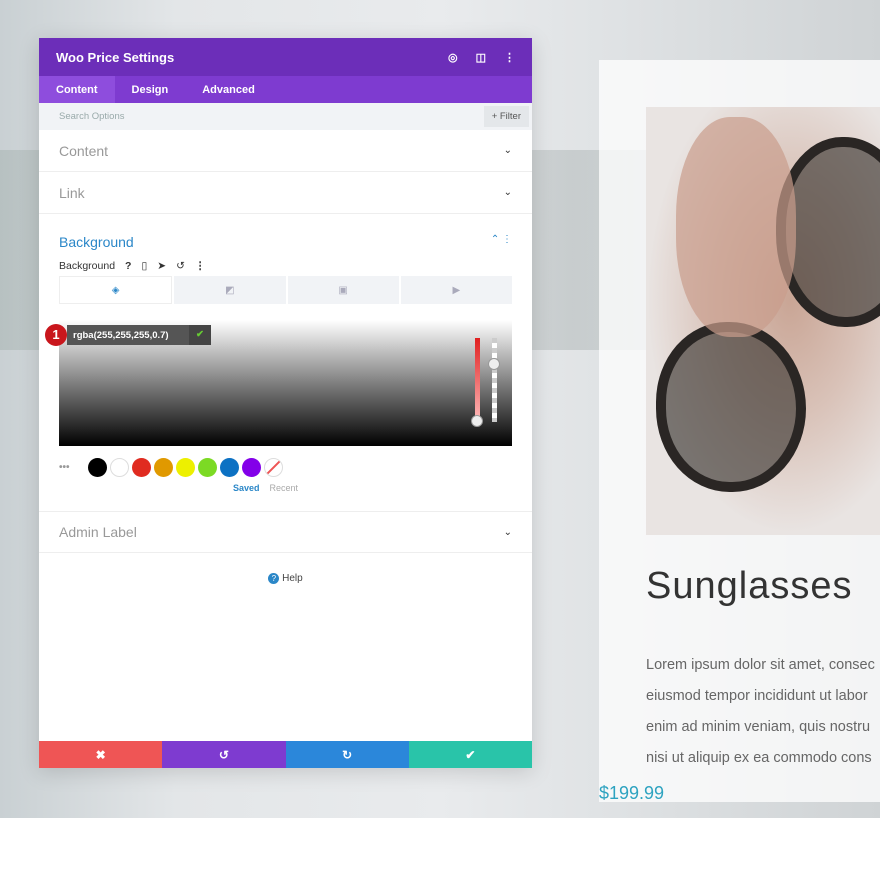 The image size is (880, 878). Describe the element at coordinates (763, 321) in the screenshot. I see `product-image` at that location.